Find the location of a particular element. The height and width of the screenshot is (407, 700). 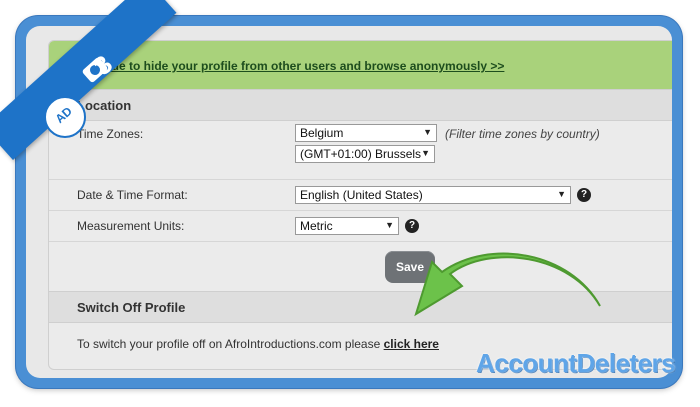

green-arrow-icon is located at coordinates (507, 284).